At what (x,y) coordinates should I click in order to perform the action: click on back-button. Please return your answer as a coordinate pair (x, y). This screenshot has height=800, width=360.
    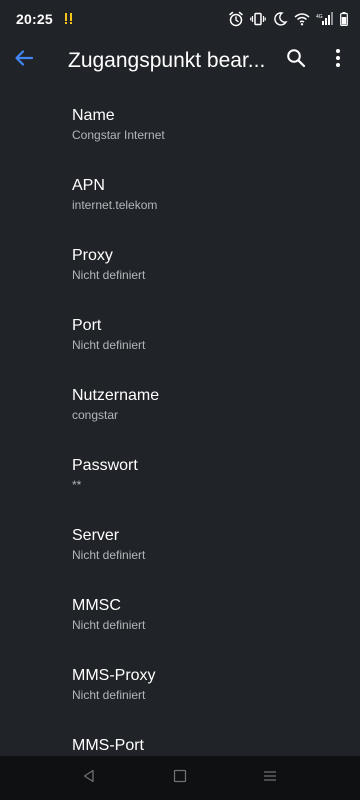
    Looking at the image, I should click on (24, 60).